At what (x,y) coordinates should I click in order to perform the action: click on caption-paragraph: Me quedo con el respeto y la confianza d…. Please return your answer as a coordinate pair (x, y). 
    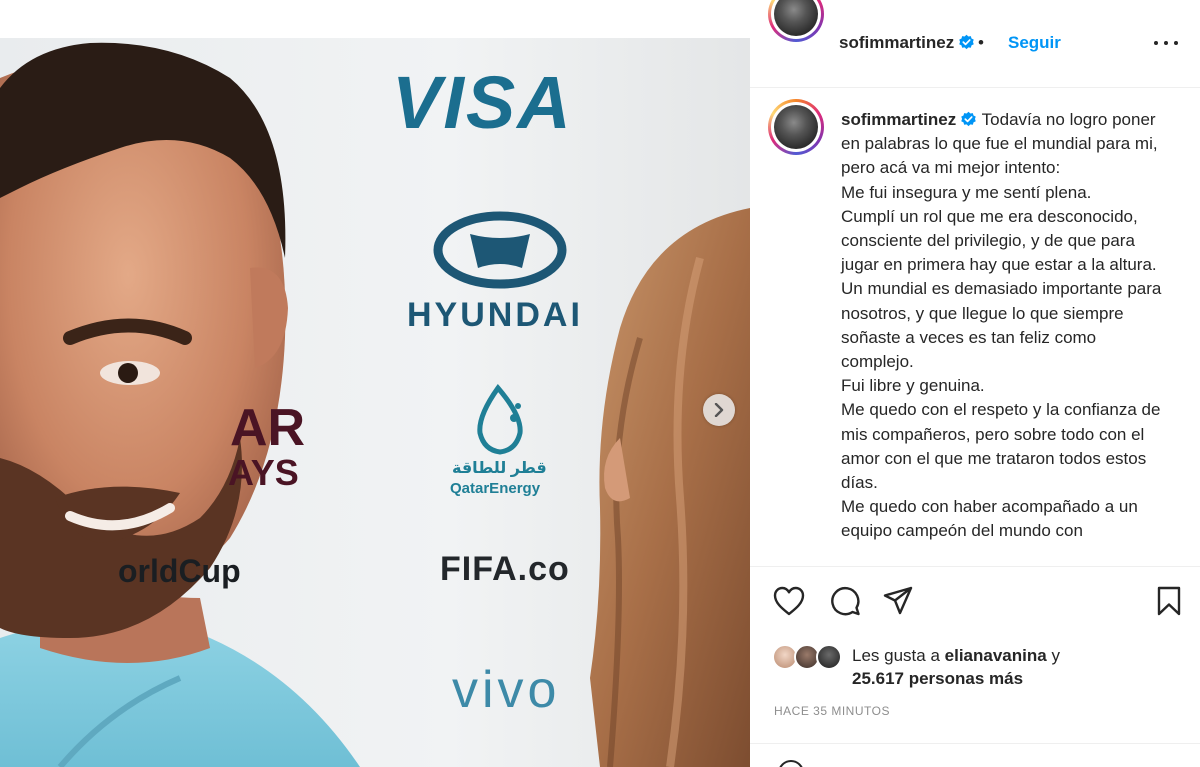
    Looking at the image, I should click on (1001, 446).